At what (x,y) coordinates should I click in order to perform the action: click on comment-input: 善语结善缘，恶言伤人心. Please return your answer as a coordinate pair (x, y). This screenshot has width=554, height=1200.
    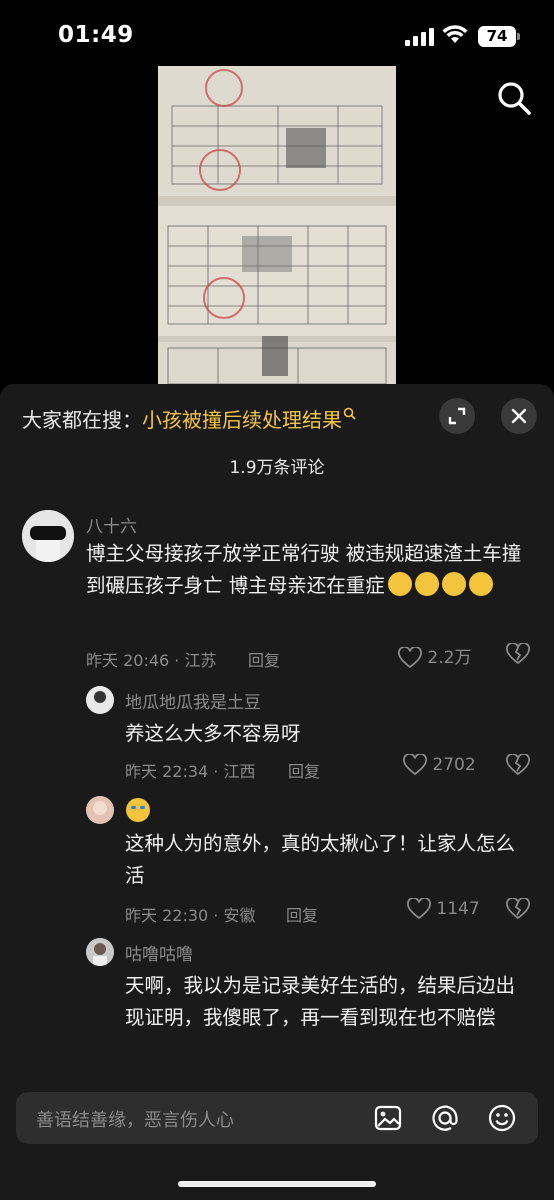
    Looking at the image, I should click on (277, 1118).